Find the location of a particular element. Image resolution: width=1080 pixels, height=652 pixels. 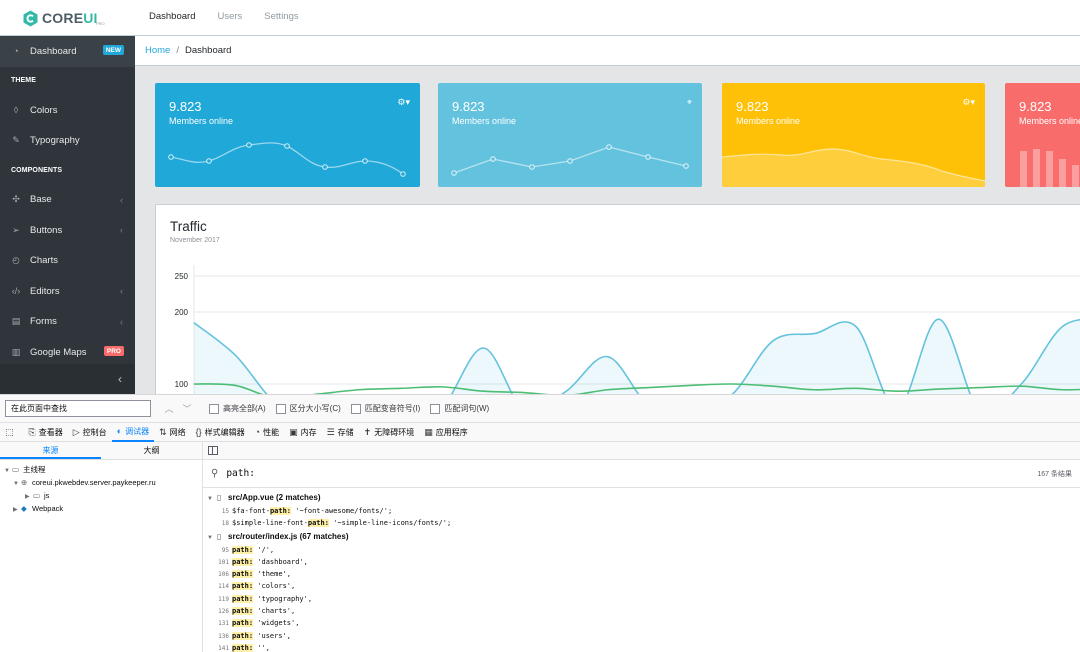

tree-item-webpack: ▶ ◆ Webpack is located at coordinates (101, 508).